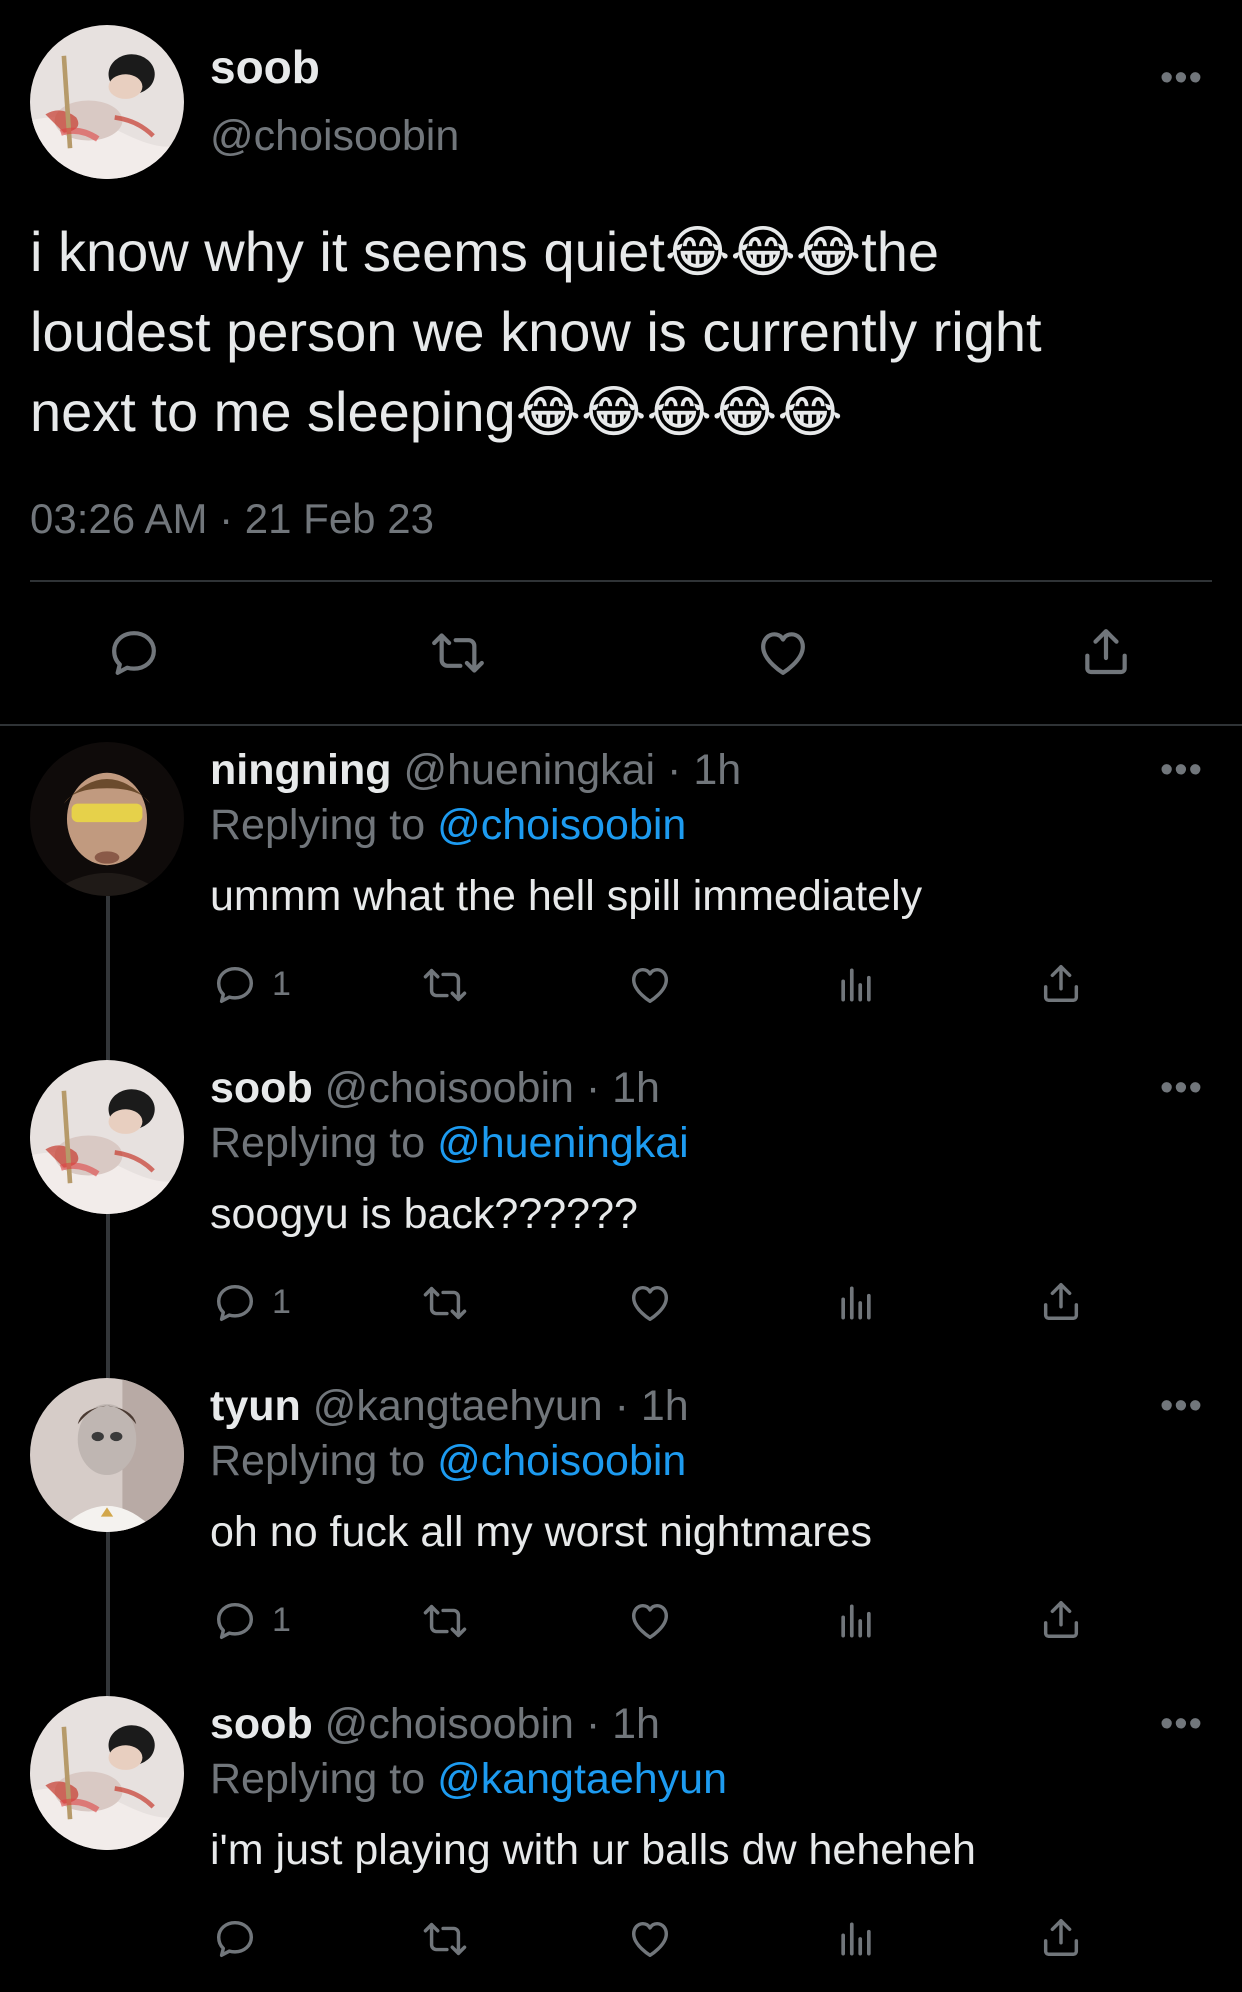 The height and width of the screenshot is (1992, 1242). Describe the element at coordinates (572, 770) in the screenshot. I see `handle: @hueningkai · 1h` at that location.